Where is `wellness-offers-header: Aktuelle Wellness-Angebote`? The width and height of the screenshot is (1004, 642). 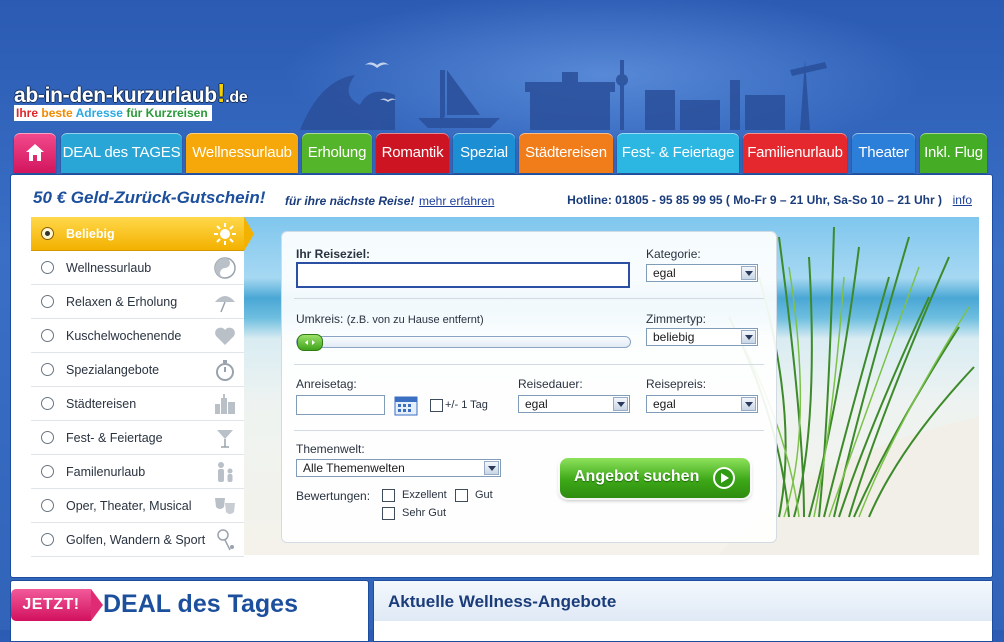 wellness-offers-header: Aktuelle Wellness-Angebote is located at coordinates (683, 601).